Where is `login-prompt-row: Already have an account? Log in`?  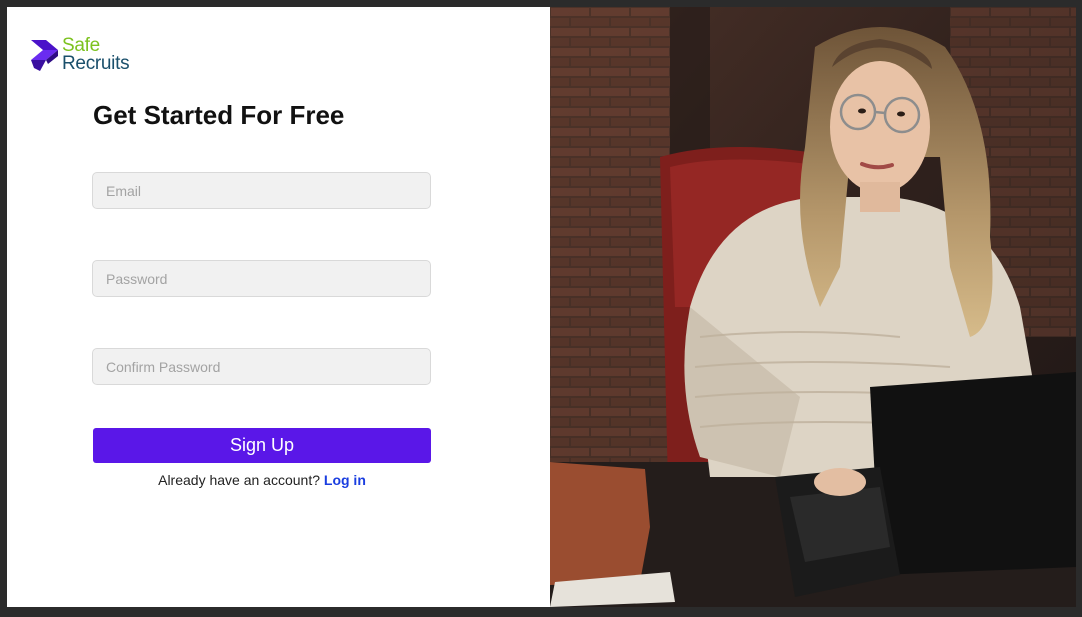
login-prompt-row: Already have an account? Log in is located at coordinates (262, 480).